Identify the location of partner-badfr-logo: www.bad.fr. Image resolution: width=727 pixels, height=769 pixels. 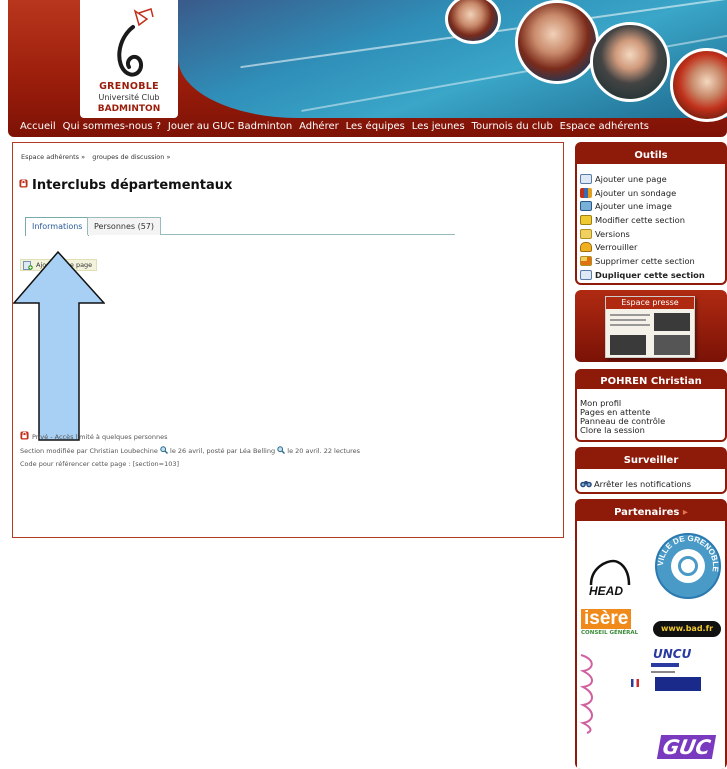
(687, 629).